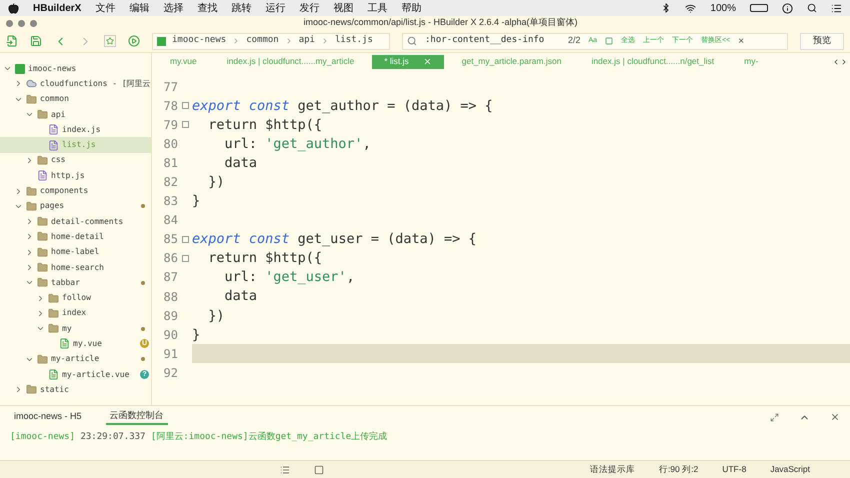  I want to click on console-log: [imooc-news] 23:29:07.337 [阿里云:imooc-news]云函数get_my_article上传完成, so click(199, 437).